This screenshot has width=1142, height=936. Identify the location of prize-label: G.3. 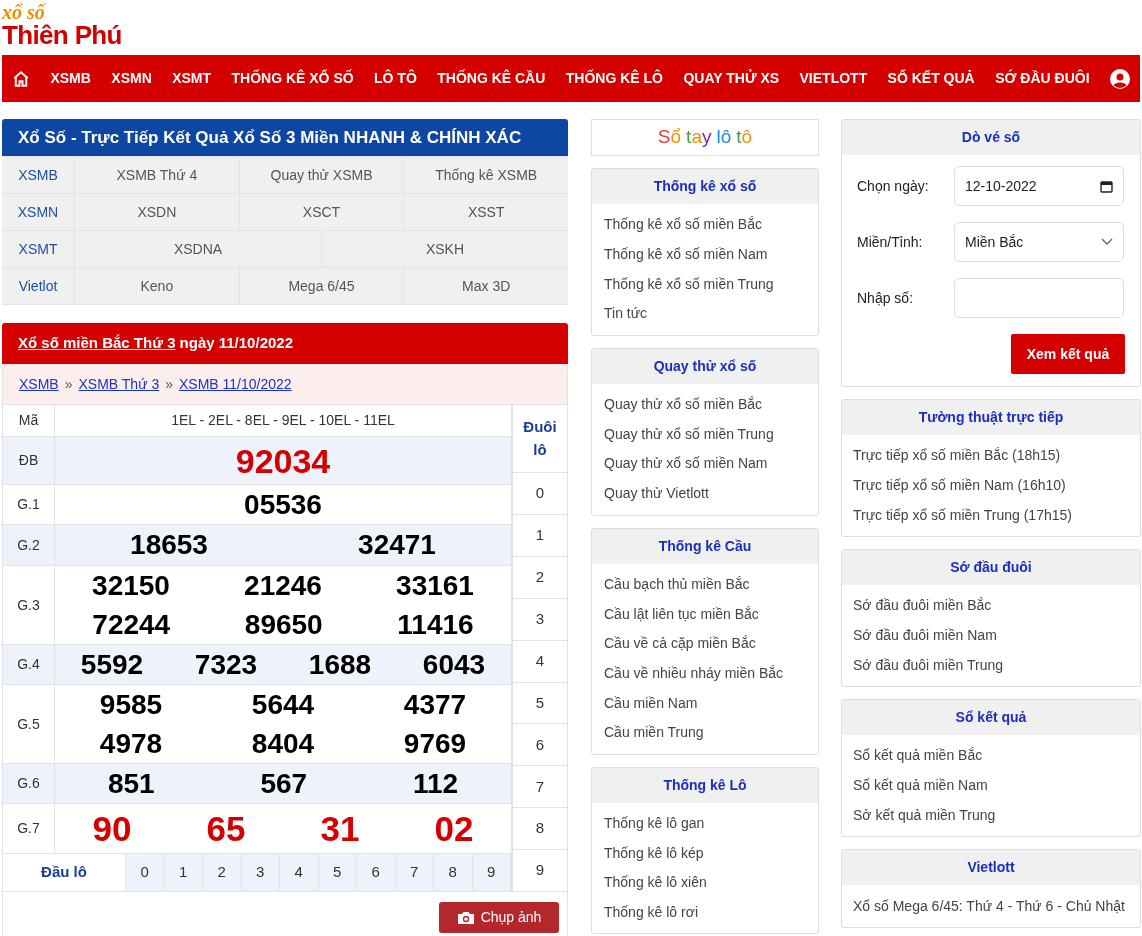
(29, 605).